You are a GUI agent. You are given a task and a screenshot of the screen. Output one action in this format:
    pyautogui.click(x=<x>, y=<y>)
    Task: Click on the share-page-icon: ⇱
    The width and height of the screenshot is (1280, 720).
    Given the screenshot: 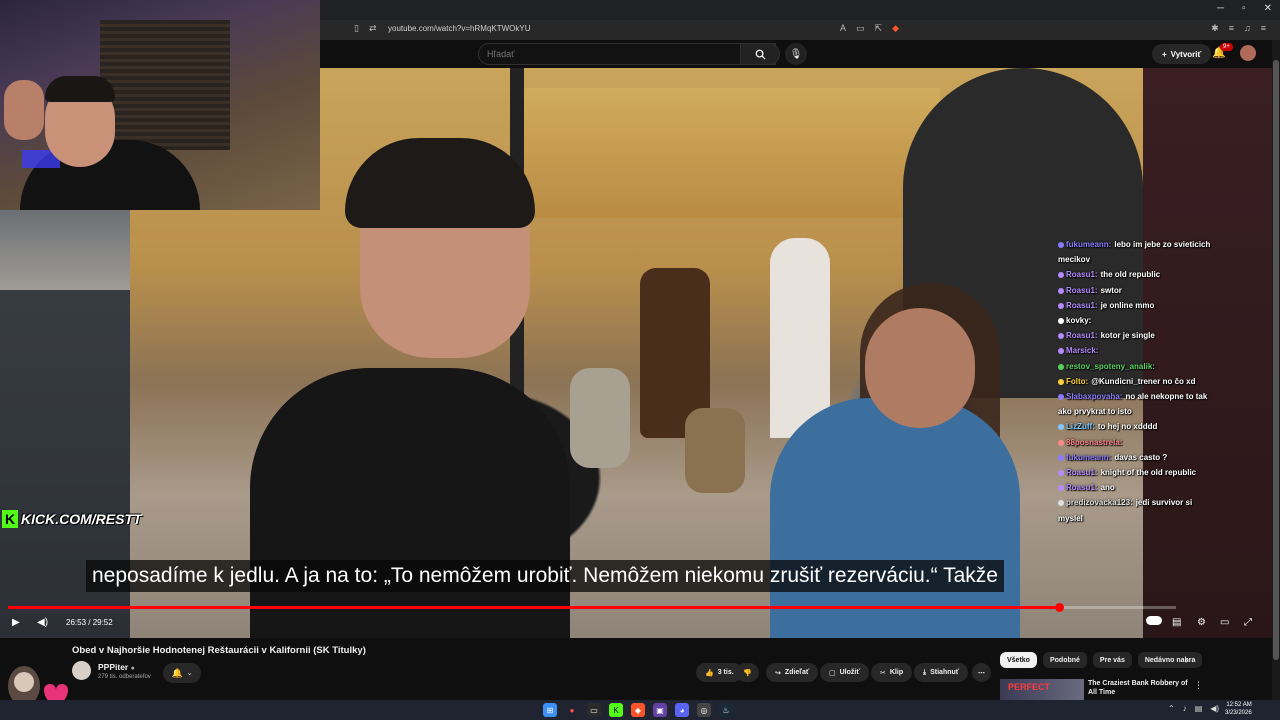 What is the action you would take?
    pyautogui.click(x=879, y=28)
    